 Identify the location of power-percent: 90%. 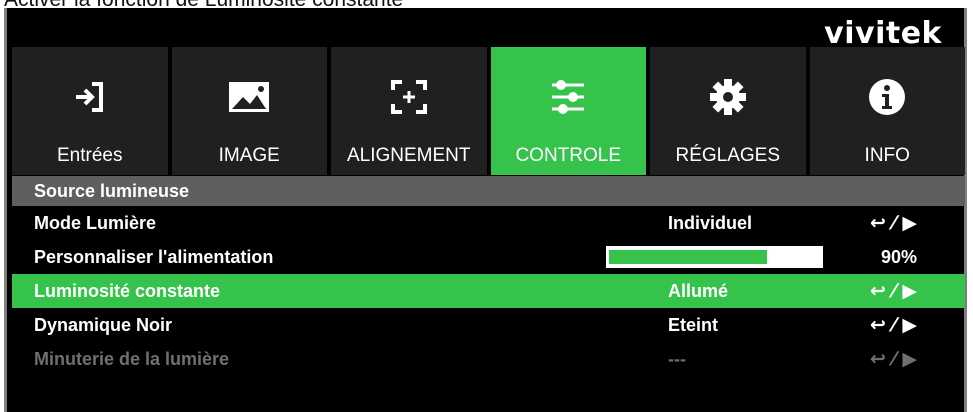
(899, 257).